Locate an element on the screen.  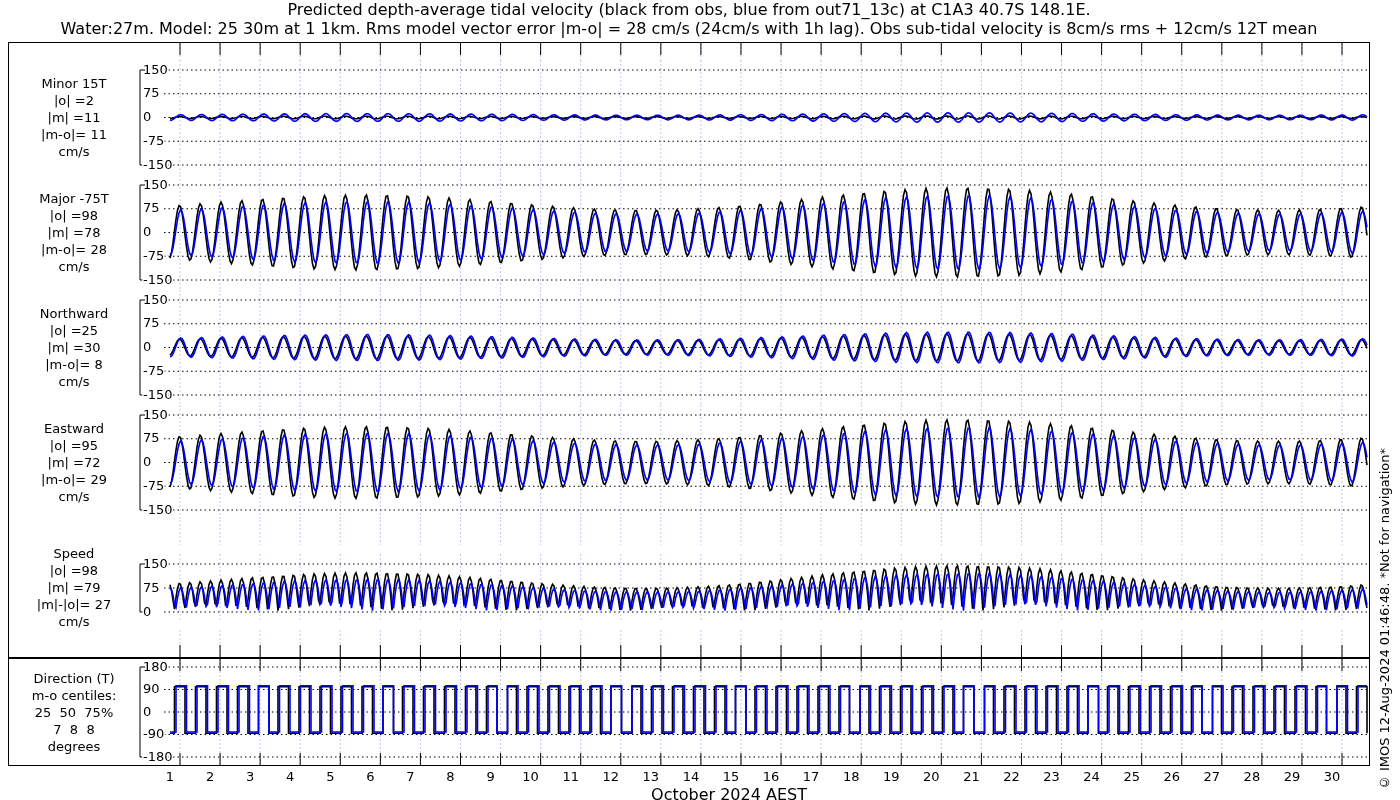
day-label: 17 is located at coordinates (811, 776).